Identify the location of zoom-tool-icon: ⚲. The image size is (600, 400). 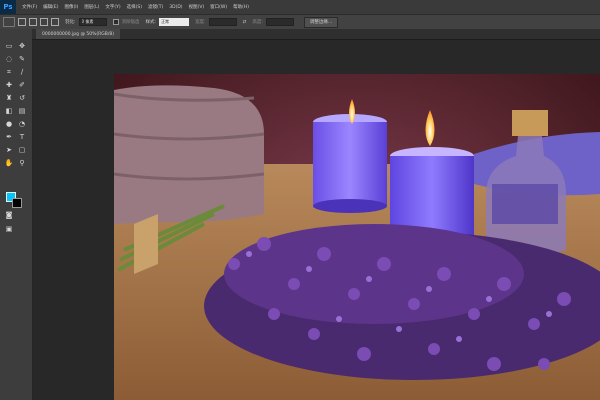
(22, 163).